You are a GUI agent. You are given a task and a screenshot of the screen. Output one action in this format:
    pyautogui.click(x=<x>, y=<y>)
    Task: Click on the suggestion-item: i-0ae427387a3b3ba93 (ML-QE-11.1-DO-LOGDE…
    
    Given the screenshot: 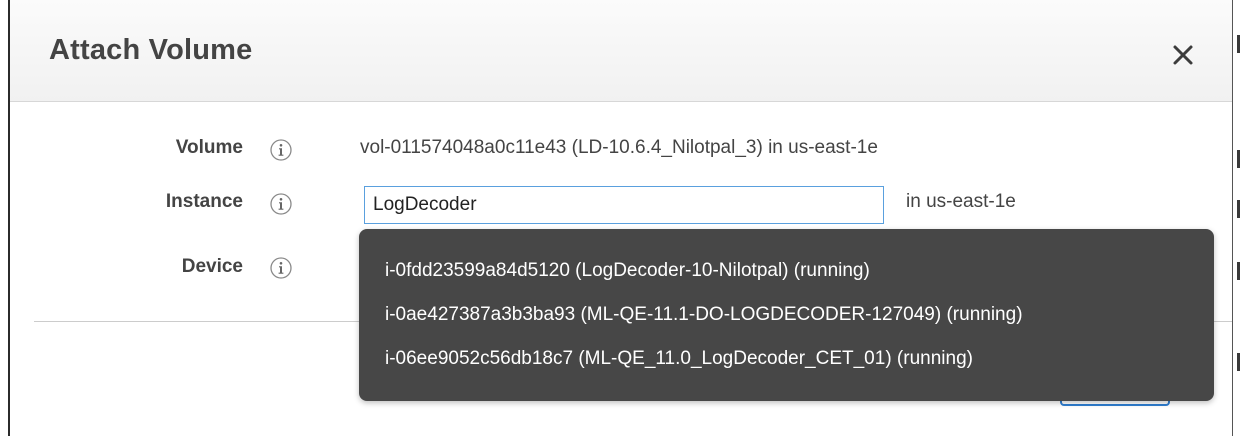 What is the action you would take?
    pyautogui.click(x=704, y=315)
    